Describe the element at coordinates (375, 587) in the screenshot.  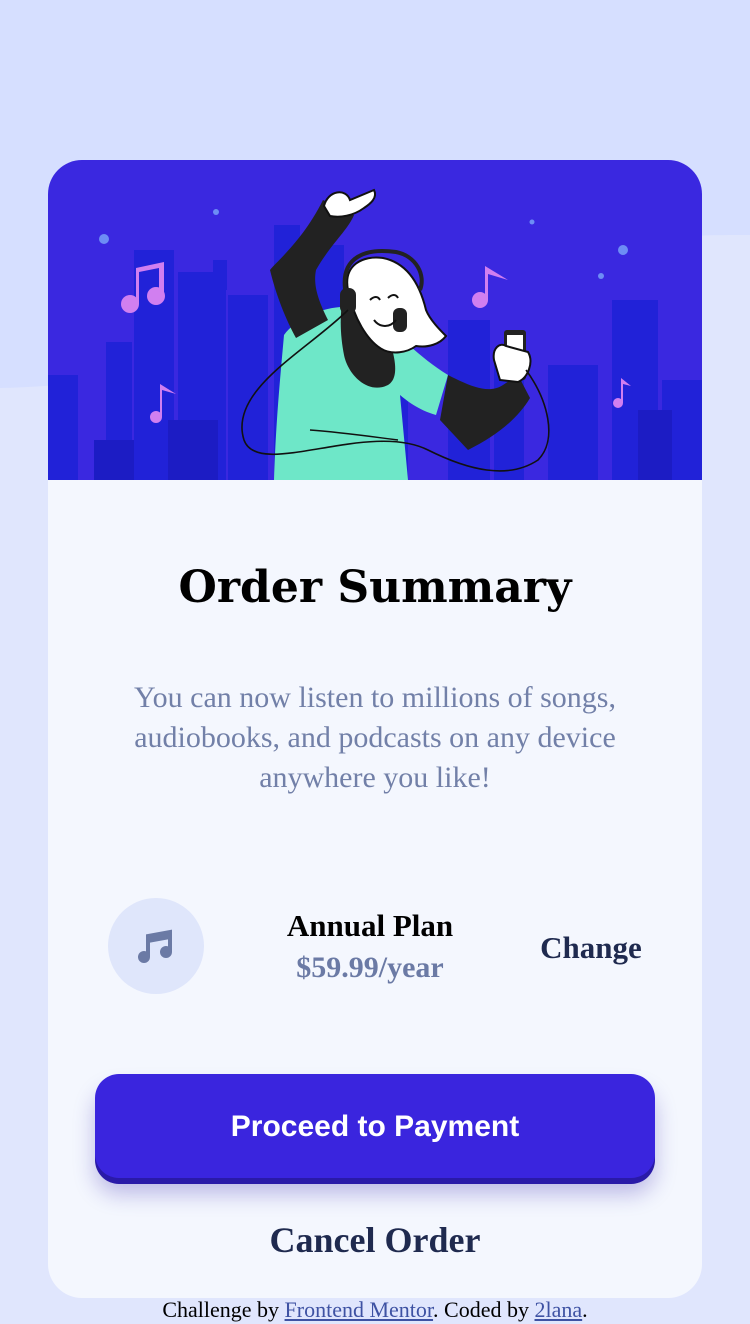
I see `page-title: Order Summary` at that location.